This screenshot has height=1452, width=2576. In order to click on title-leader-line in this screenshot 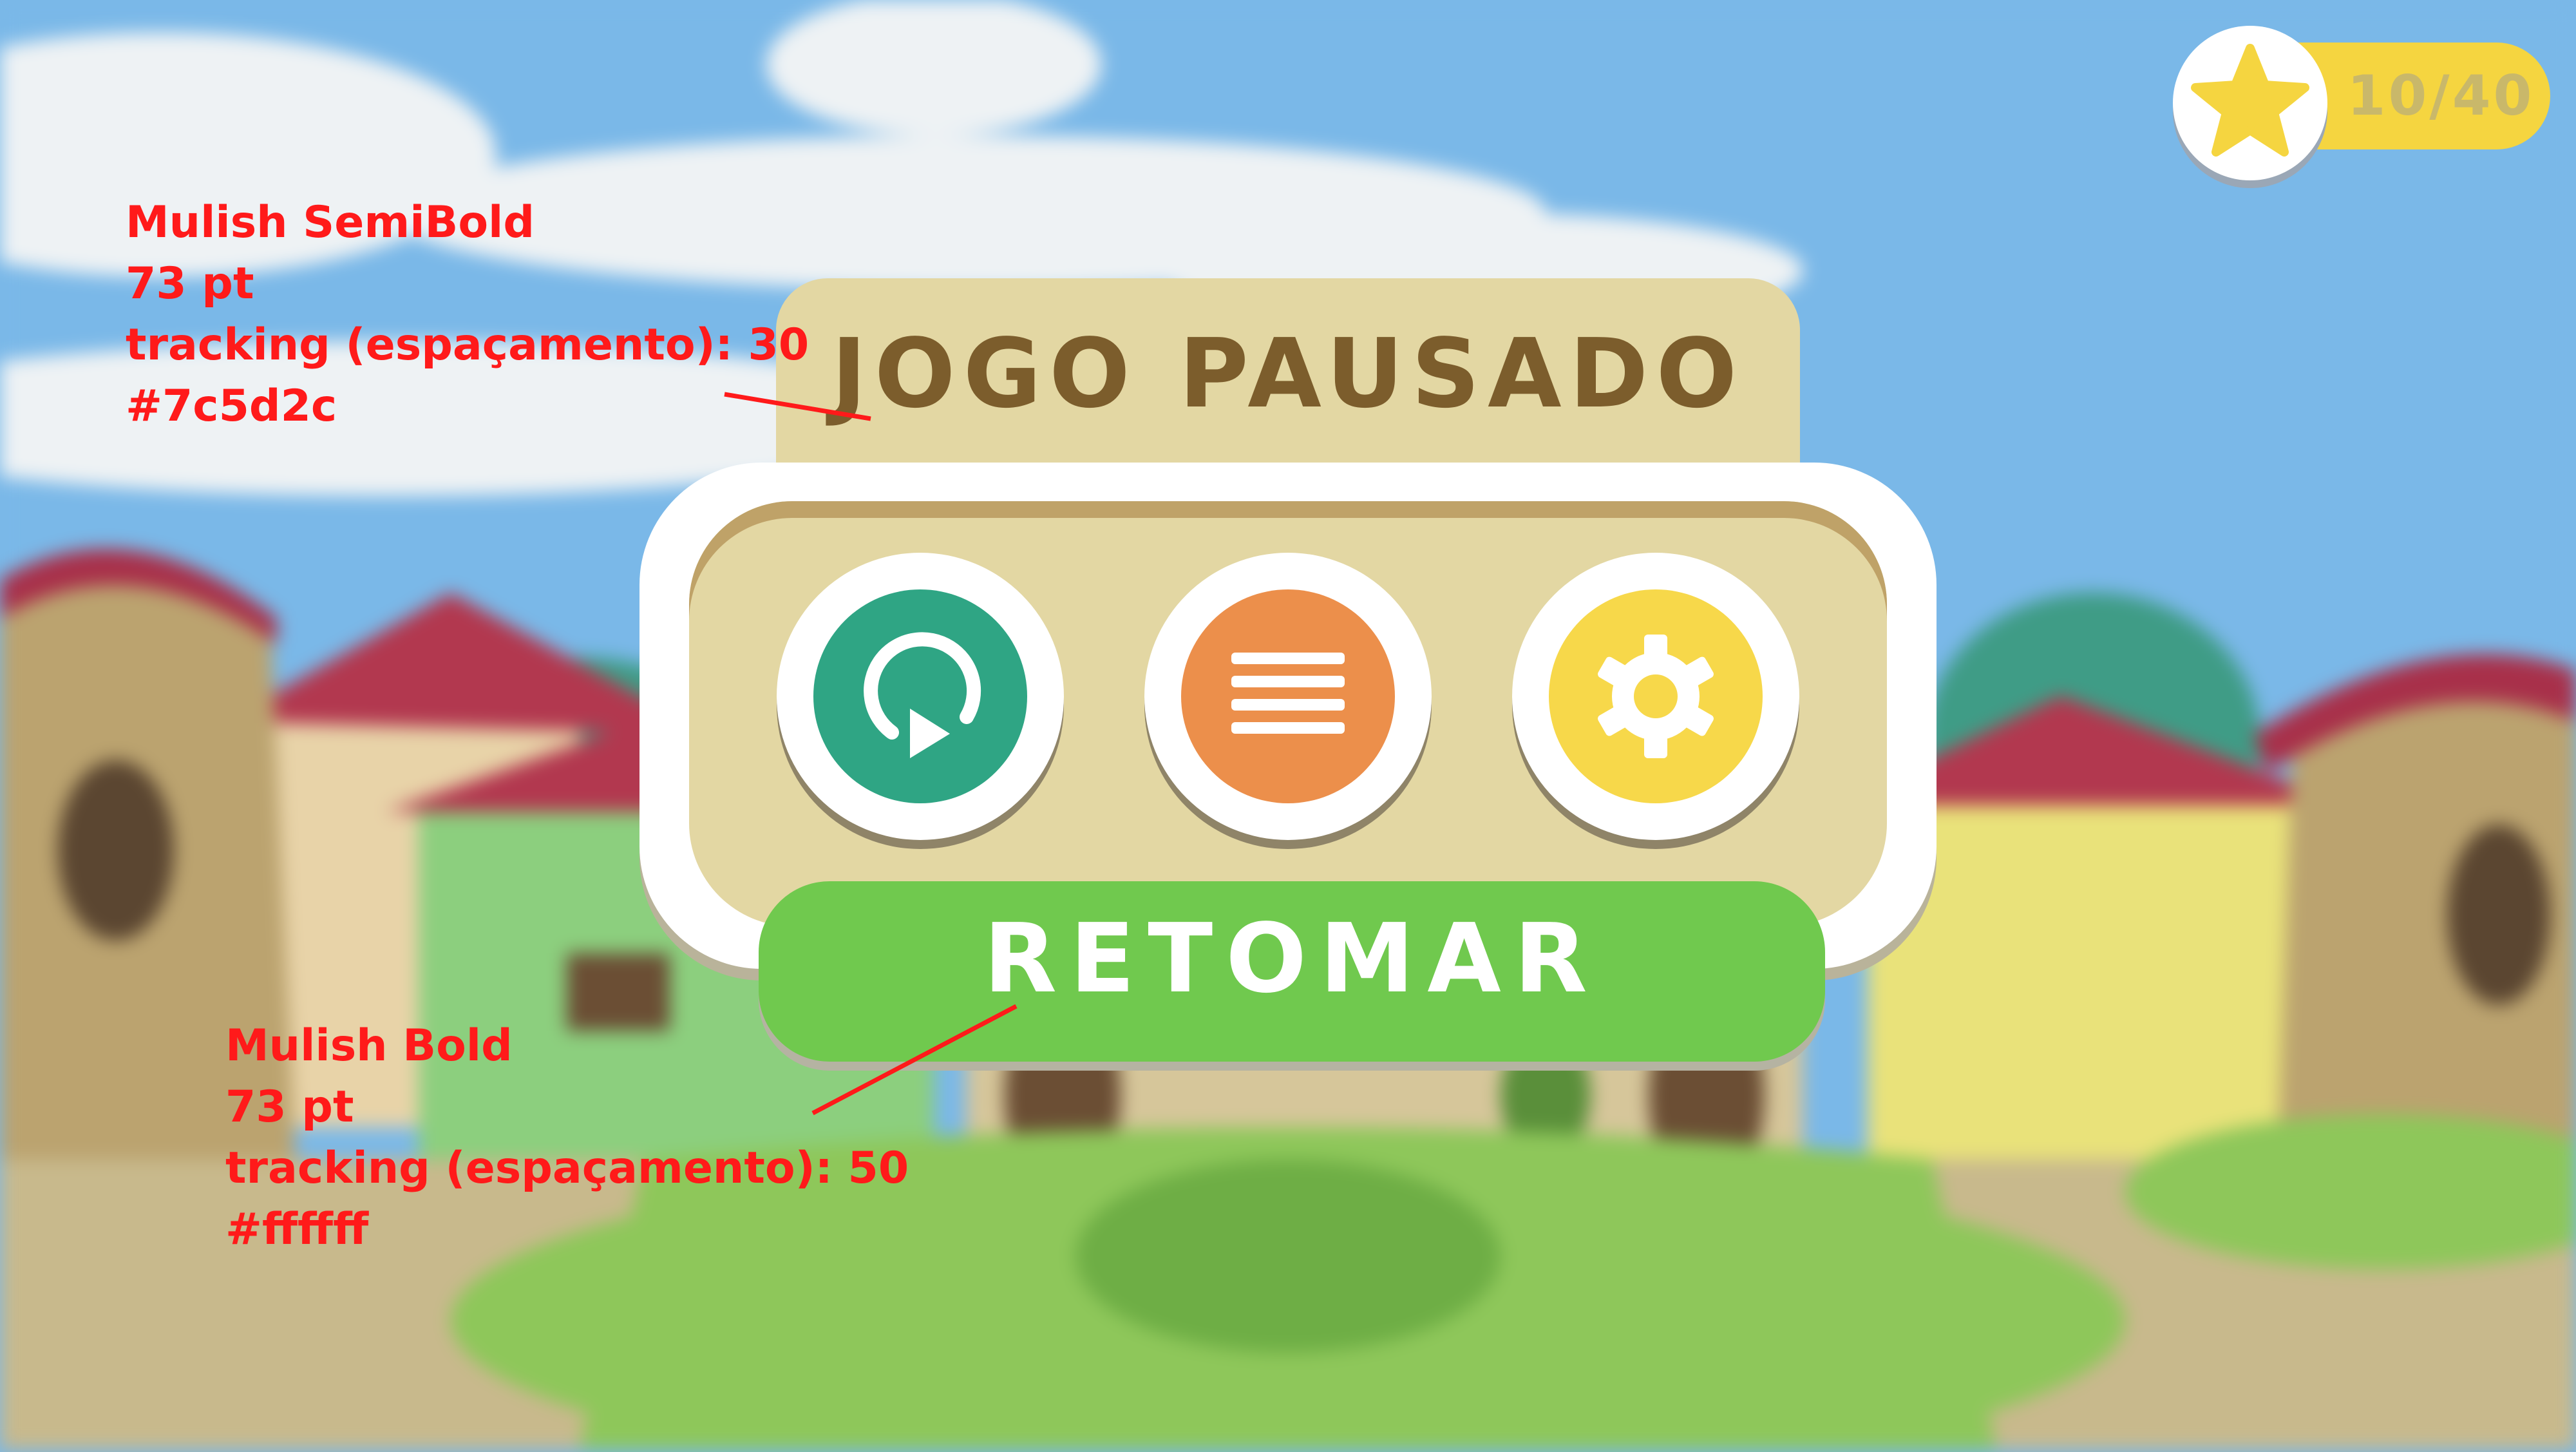, I will do `click(797, 406)`.